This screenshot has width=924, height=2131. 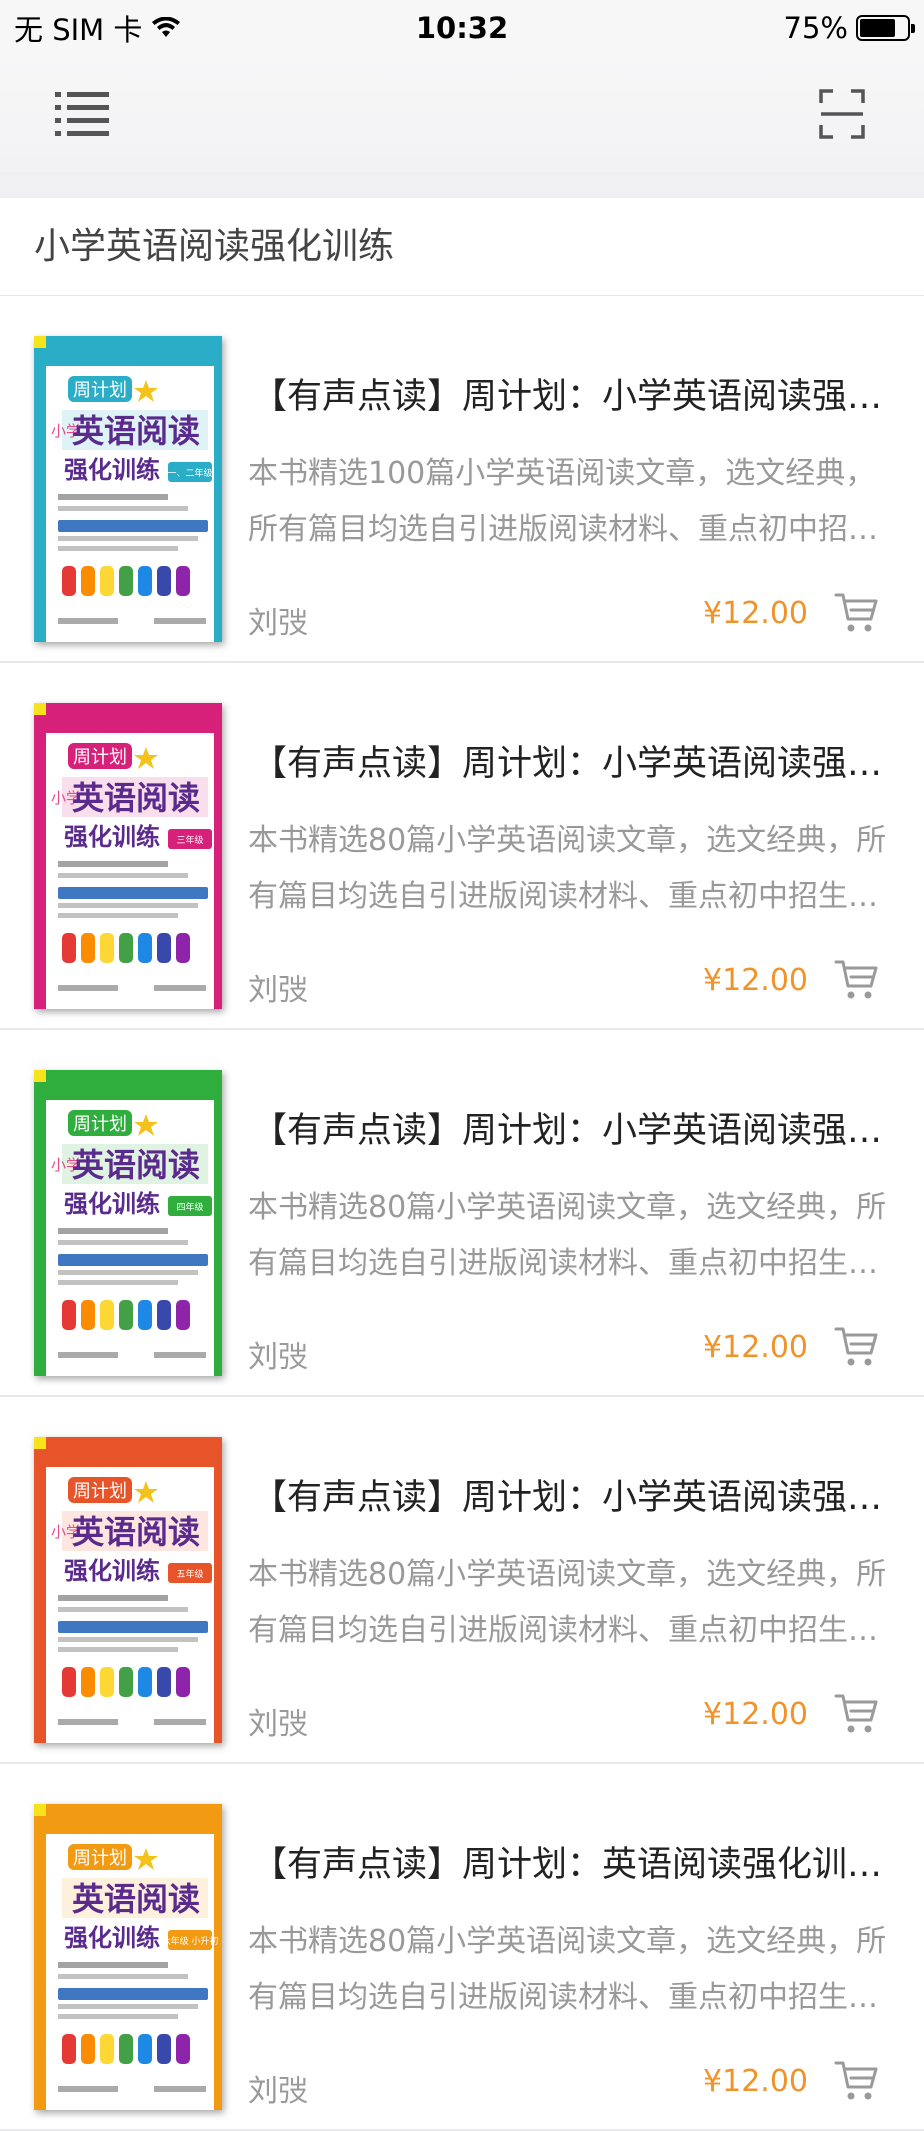 I want to click on book-cover-image: 周计划 小学 英语阅读 强化训练 一、二年级, so click(x=128, y=489).